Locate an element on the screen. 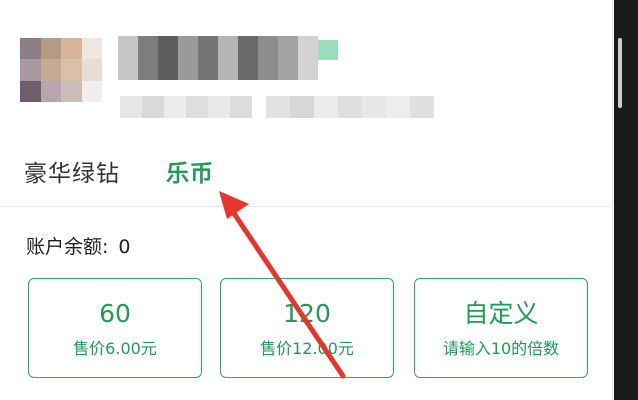  balance-label: 账户余额: is located at coordinates (67, 247).